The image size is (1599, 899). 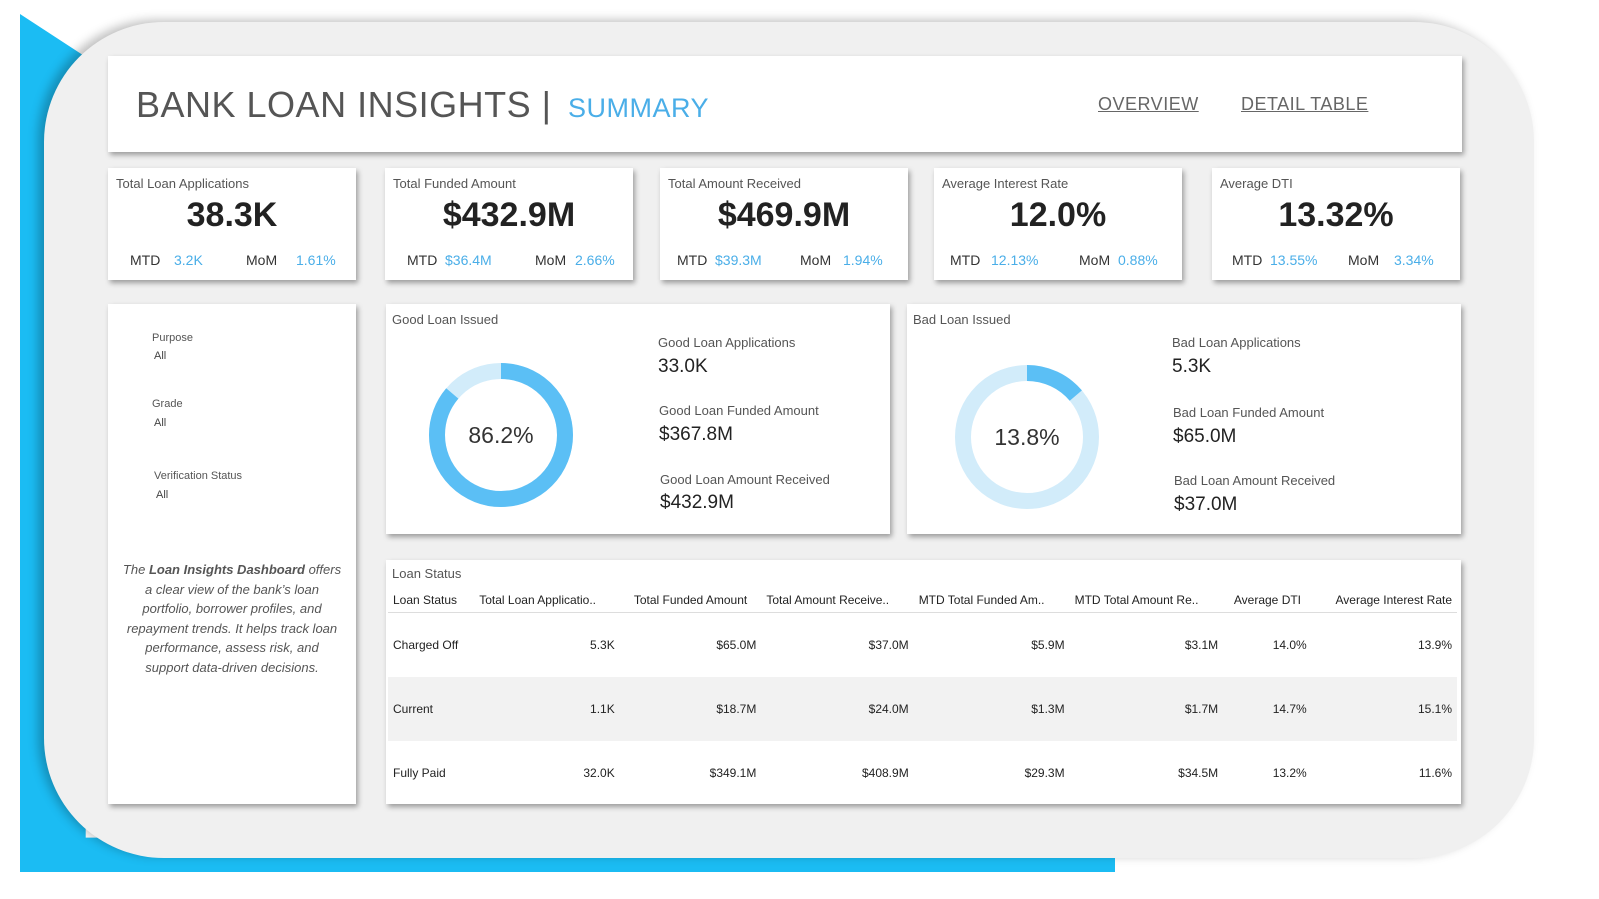 What do you see at coordinates (509, 215) in the screenshot?
I see `kpi-value: $432.9M` at bounding box center [509, 215].